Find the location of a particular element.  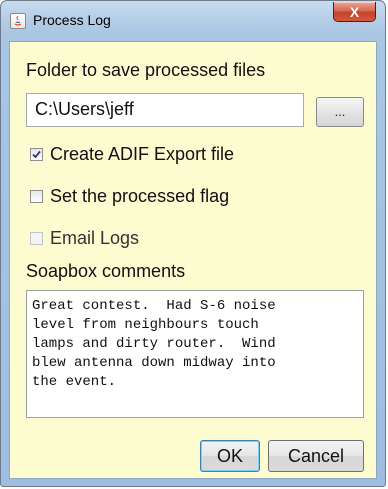

close-icon: X is located at coordinates (354, 11).